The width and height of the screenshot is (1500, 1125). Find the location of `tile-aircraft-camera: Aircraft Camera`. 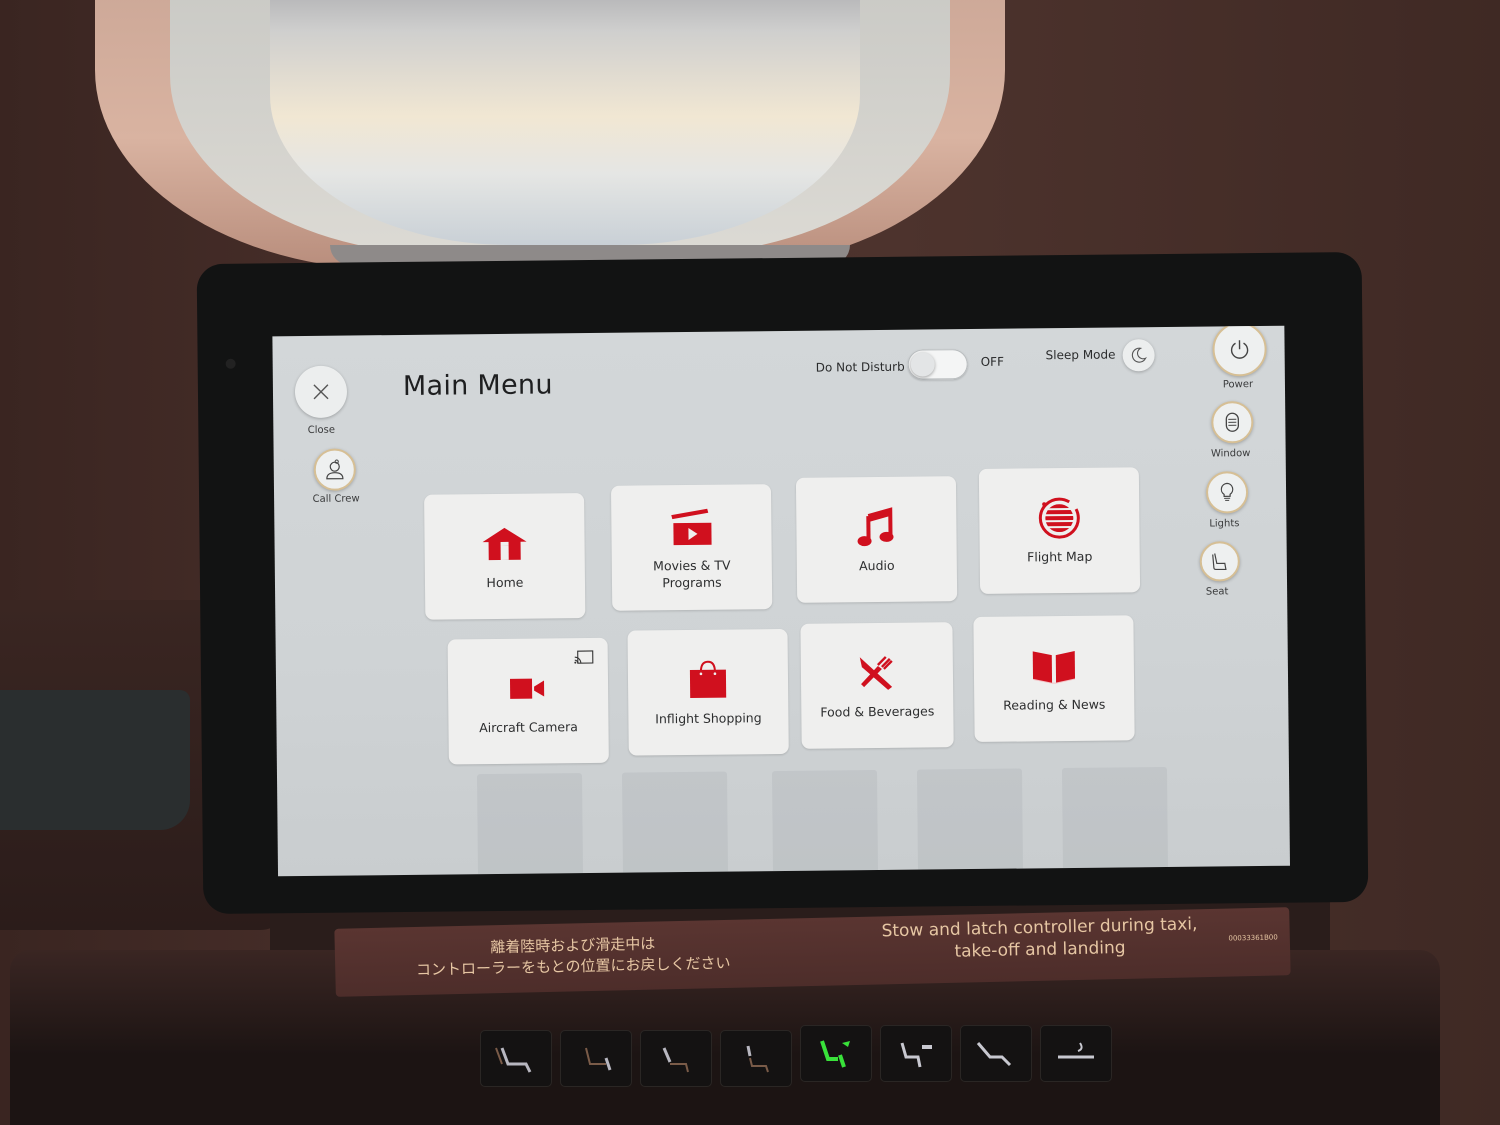

tile-aircraft-camera: Aircraft Camera is located at coordinates (528, 701).